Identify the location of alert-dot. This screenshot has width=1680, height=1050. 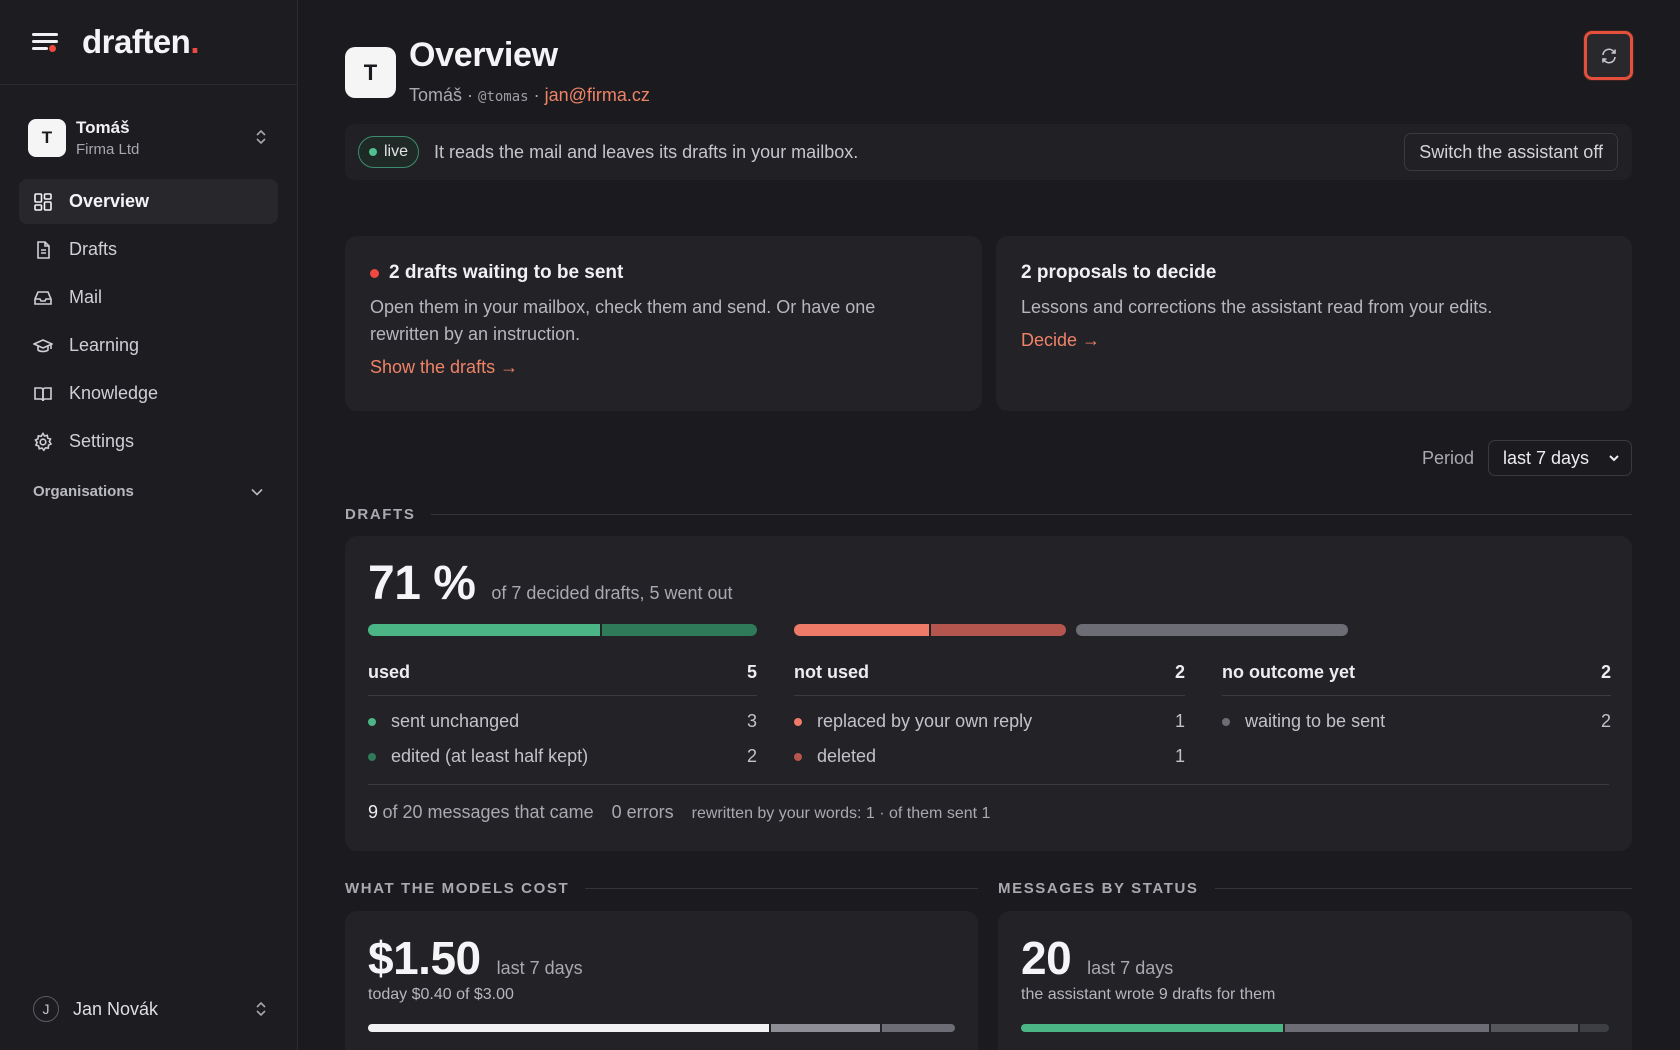
(374, 273).